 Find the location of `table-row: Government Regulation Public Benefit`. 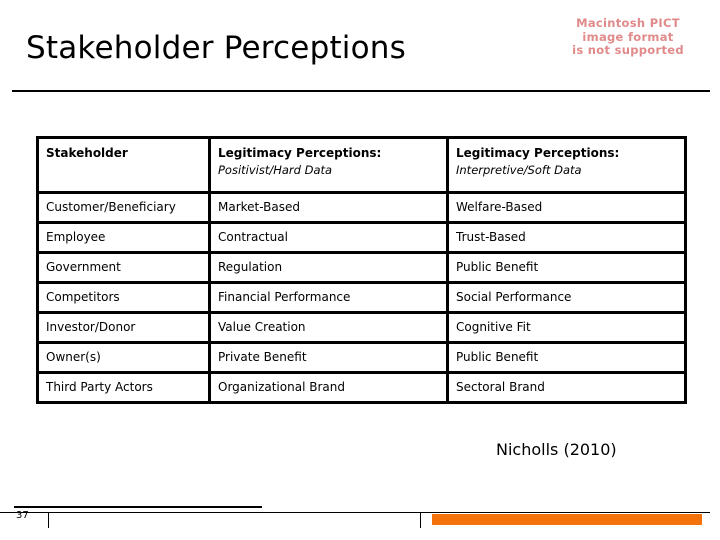

table-row: Government Regulation Public Benefit is located at coordinates (361, 267).